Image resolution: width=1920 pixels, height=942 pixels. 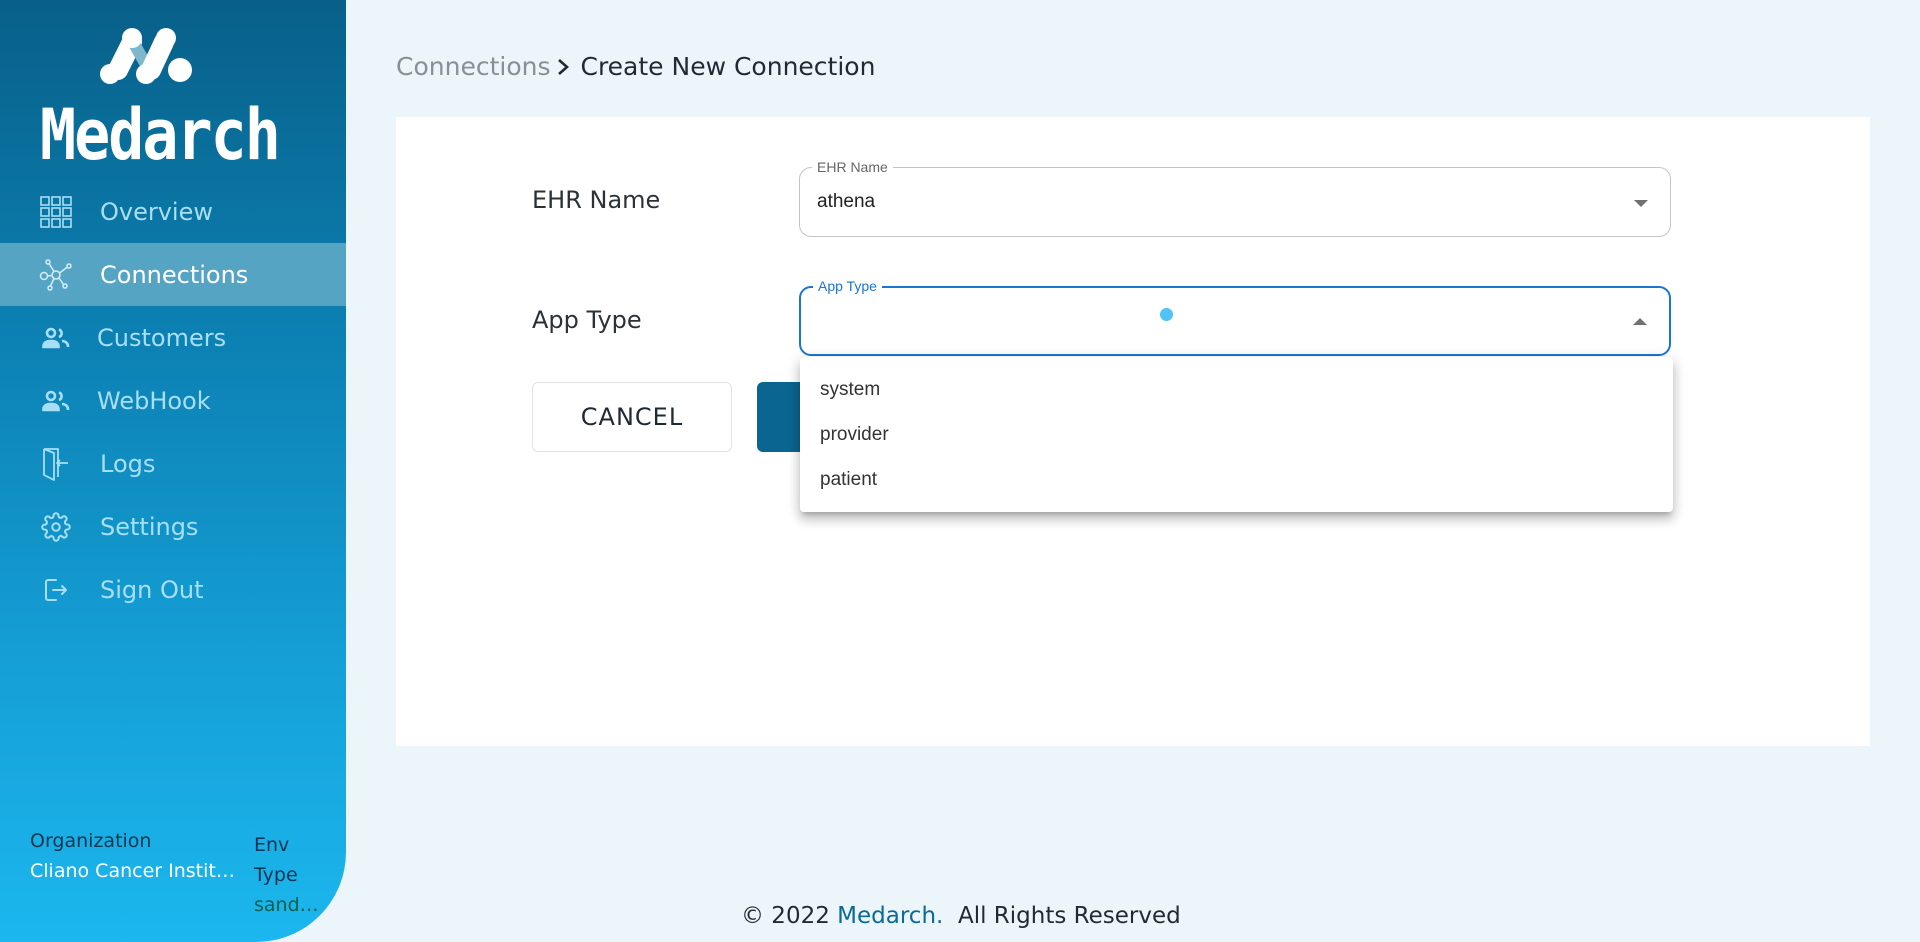 I want to click on env-type-info: Env Type sandbox, so click(x=294, y=875).